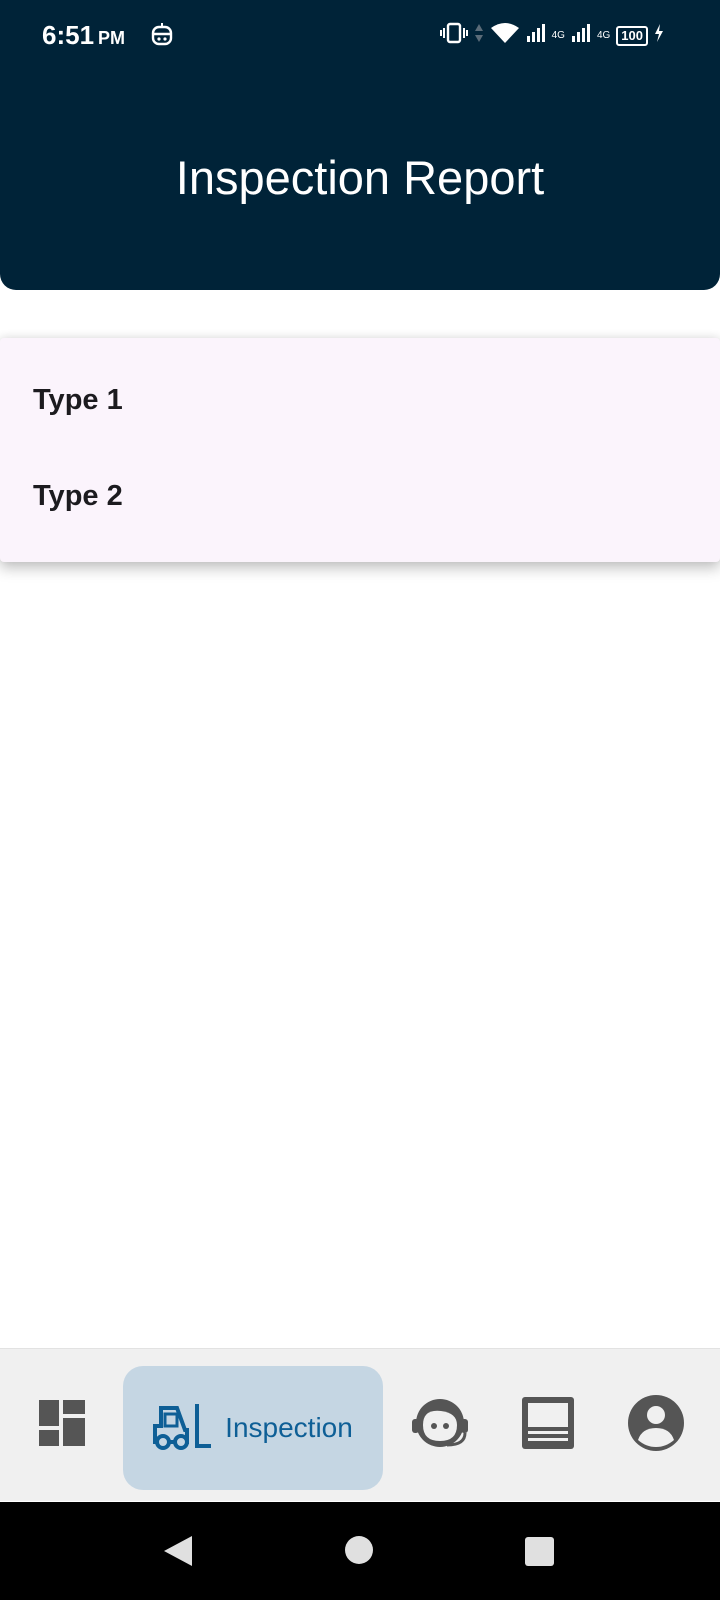 This screenshot has width=720, height=1600. Describe the element at coordinates (659, 35) in the screenshot. I see `charging-icon` at that location.